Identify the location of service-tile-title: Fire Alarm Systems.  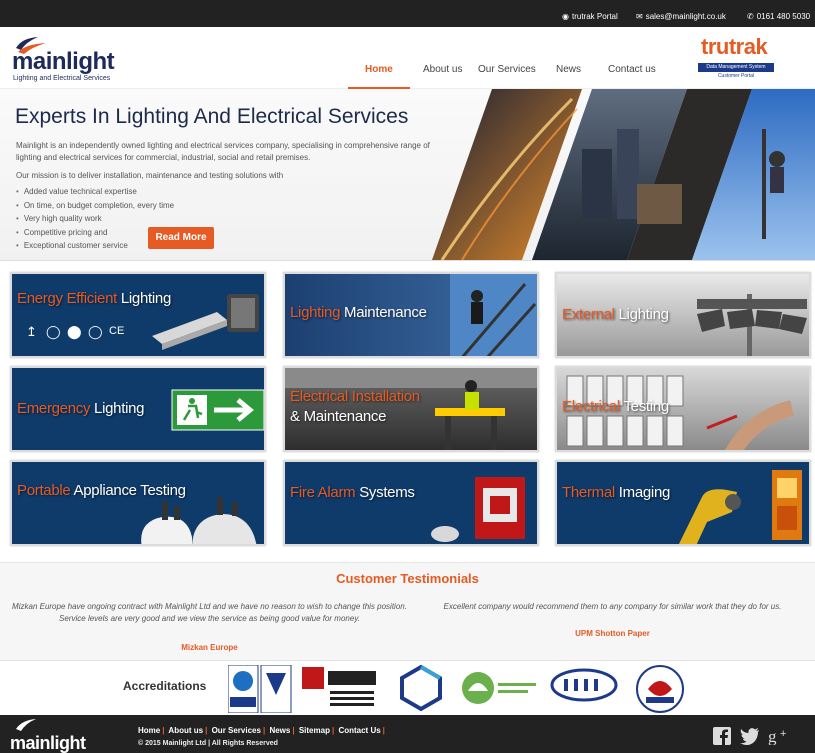
(352, 492).